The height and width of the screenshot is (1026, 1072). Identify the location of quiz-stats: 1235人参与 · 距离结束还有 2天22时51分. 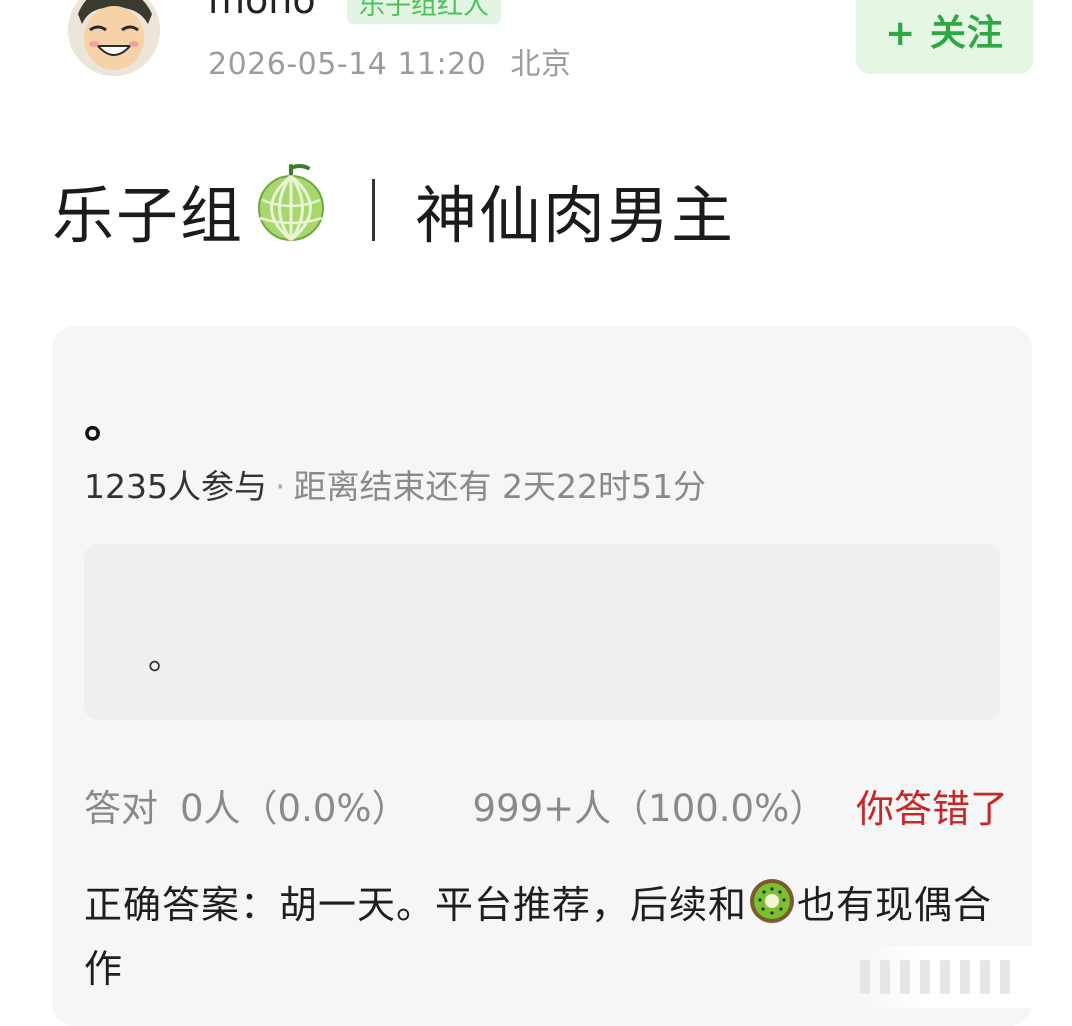
(395, 487).